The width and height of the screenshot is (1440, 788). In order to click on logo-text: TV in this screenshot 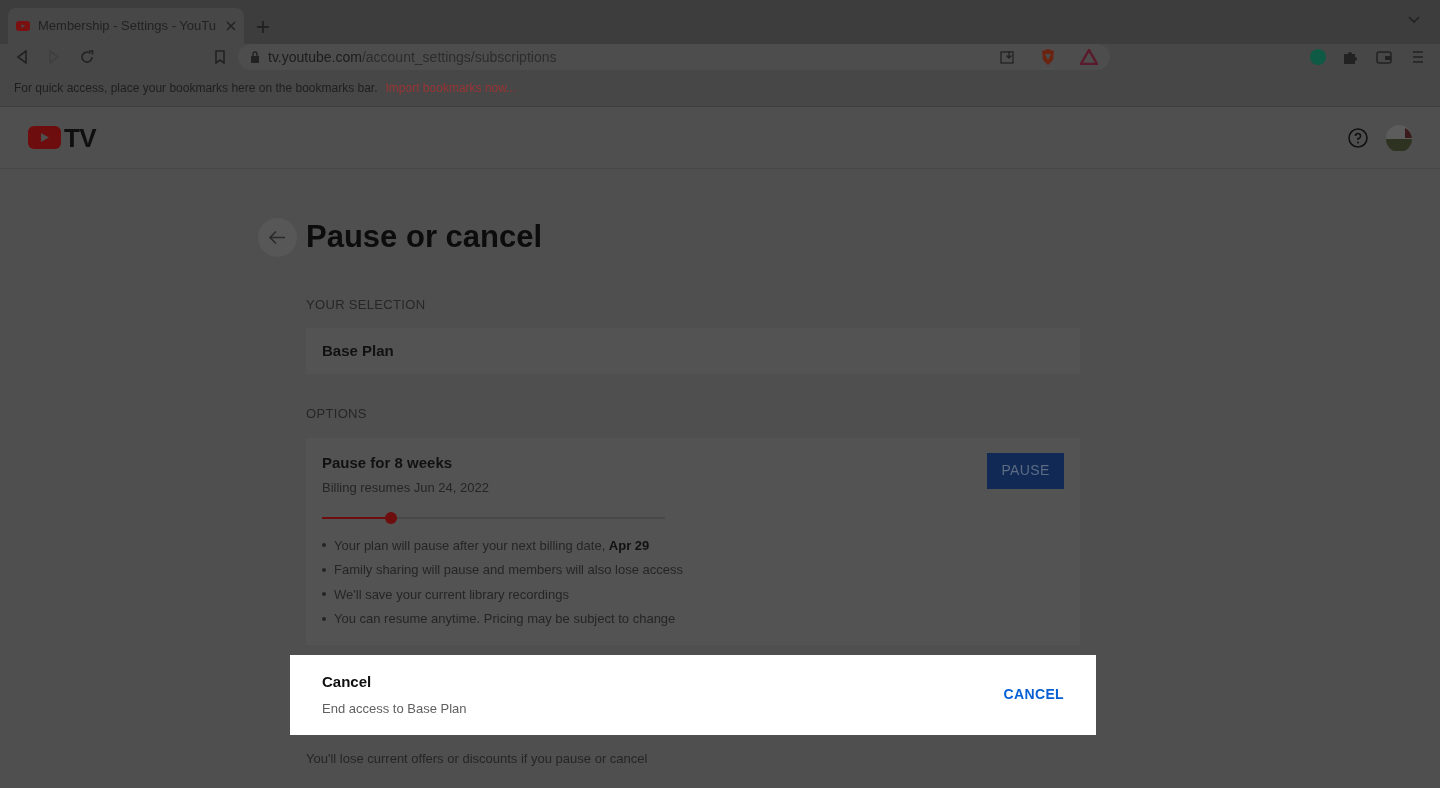, I will do `click(80, 137)`.